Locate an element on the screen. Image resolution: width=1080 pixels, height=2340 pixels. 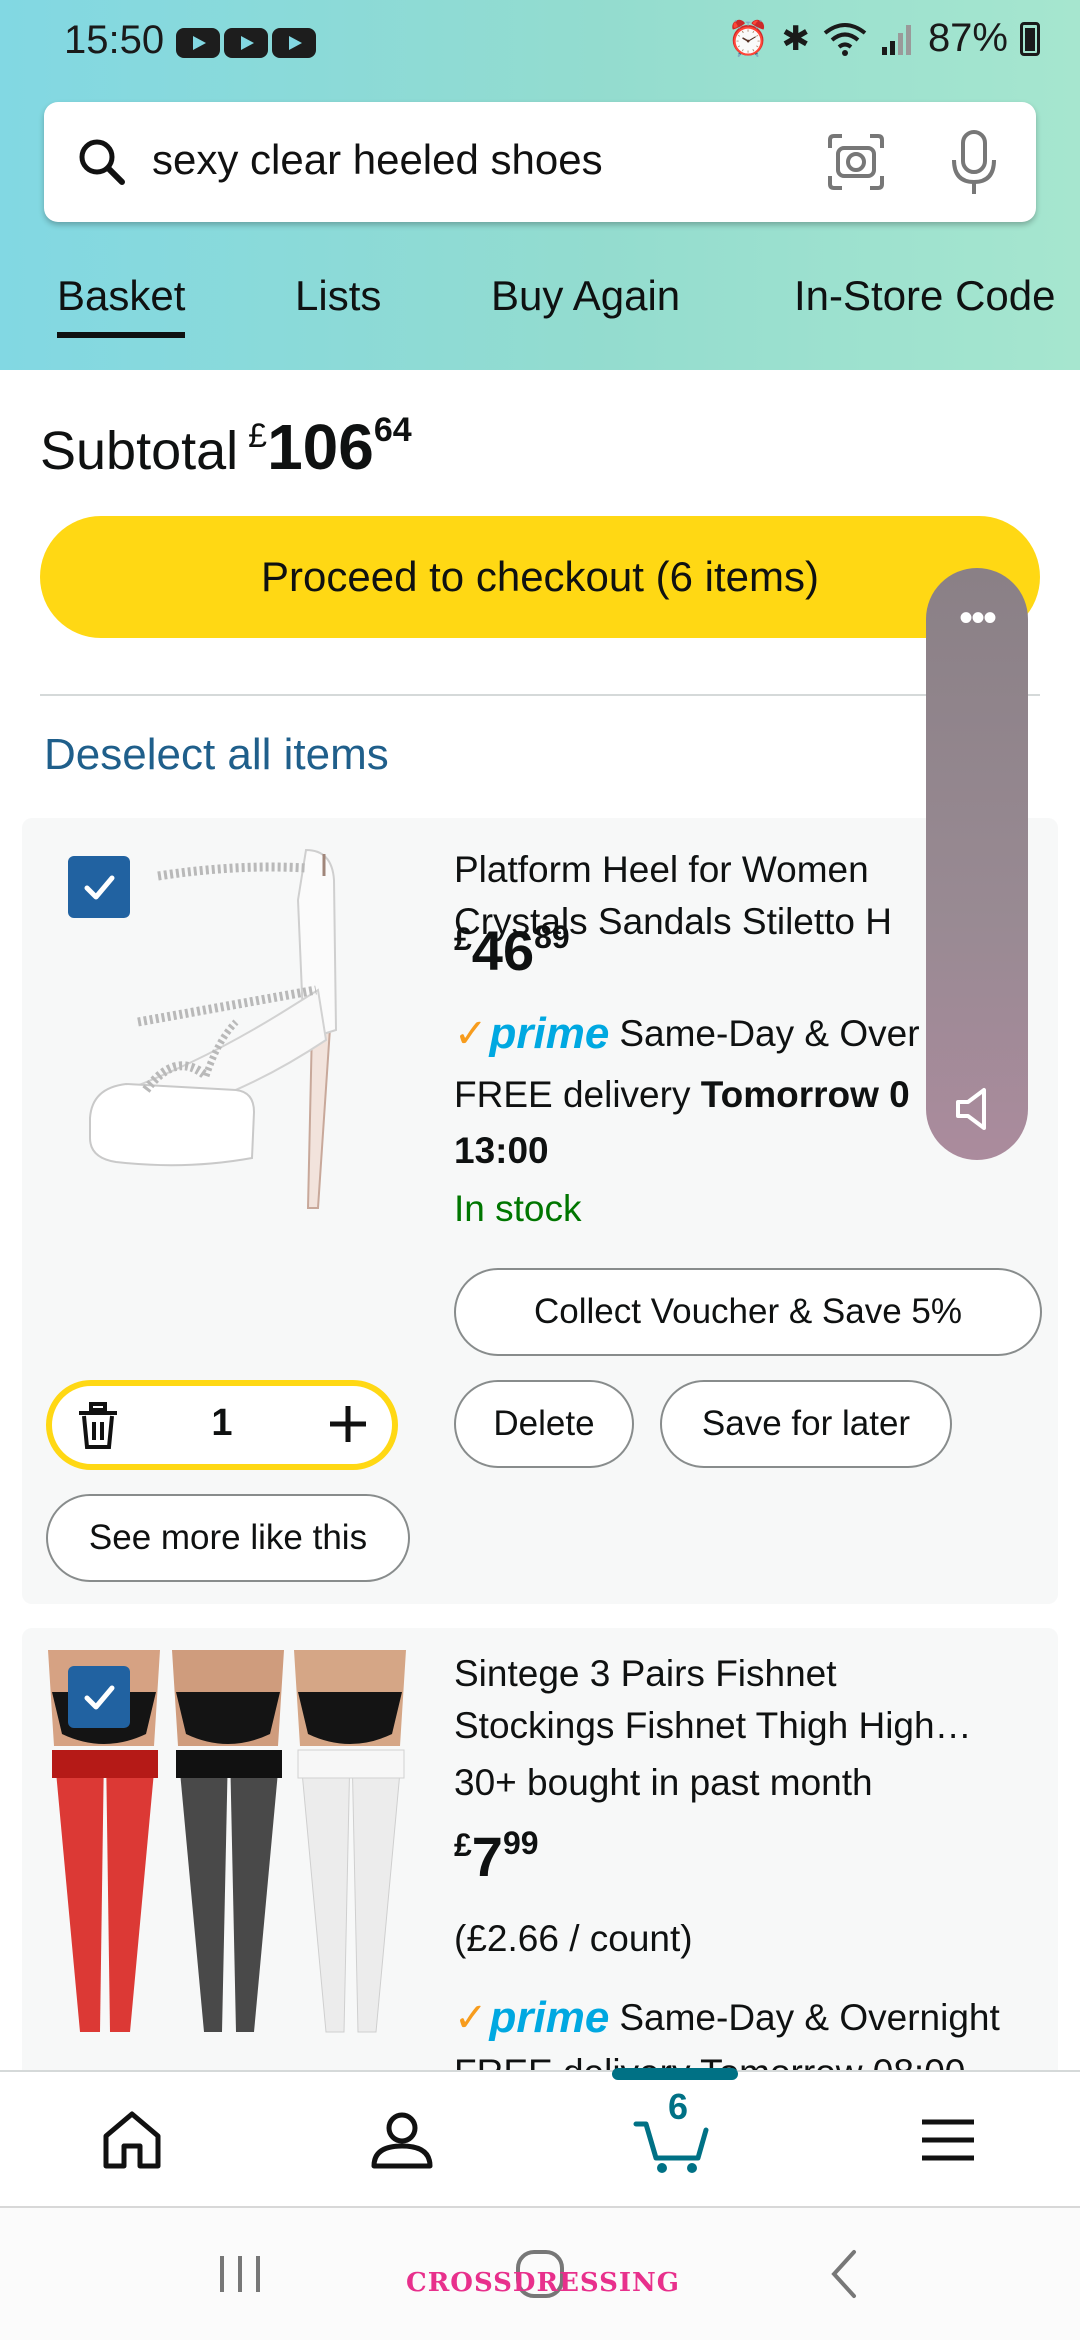
alarm-icon: ⏰ is located at coordinates (748, 38).